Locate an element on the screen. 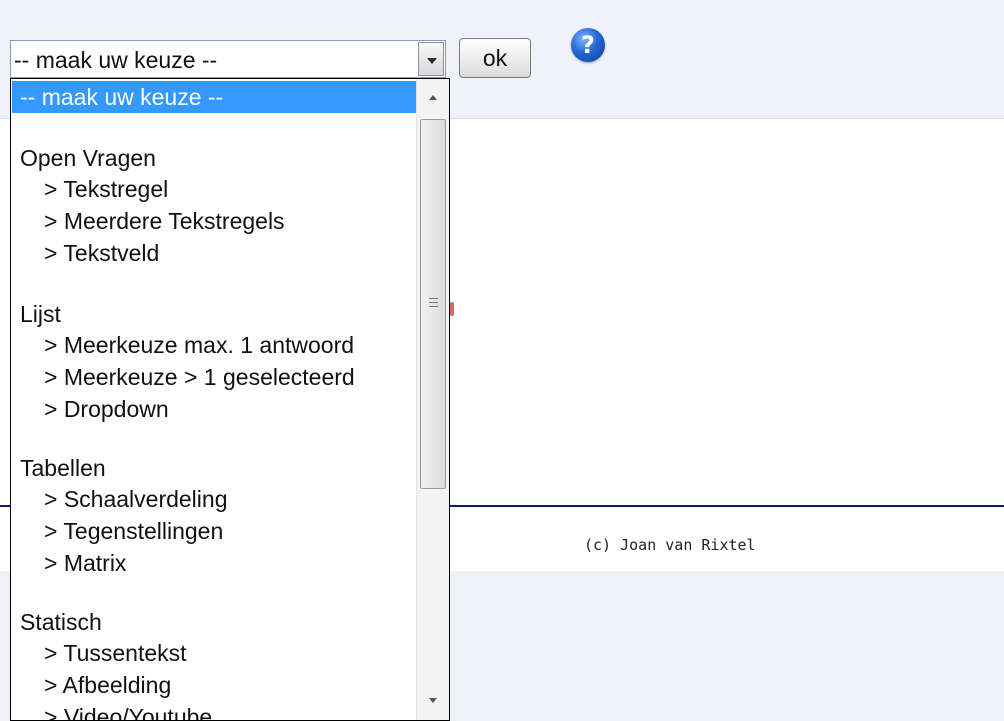  option-group-statisch: Statisch is located at coordinates (56, 622).